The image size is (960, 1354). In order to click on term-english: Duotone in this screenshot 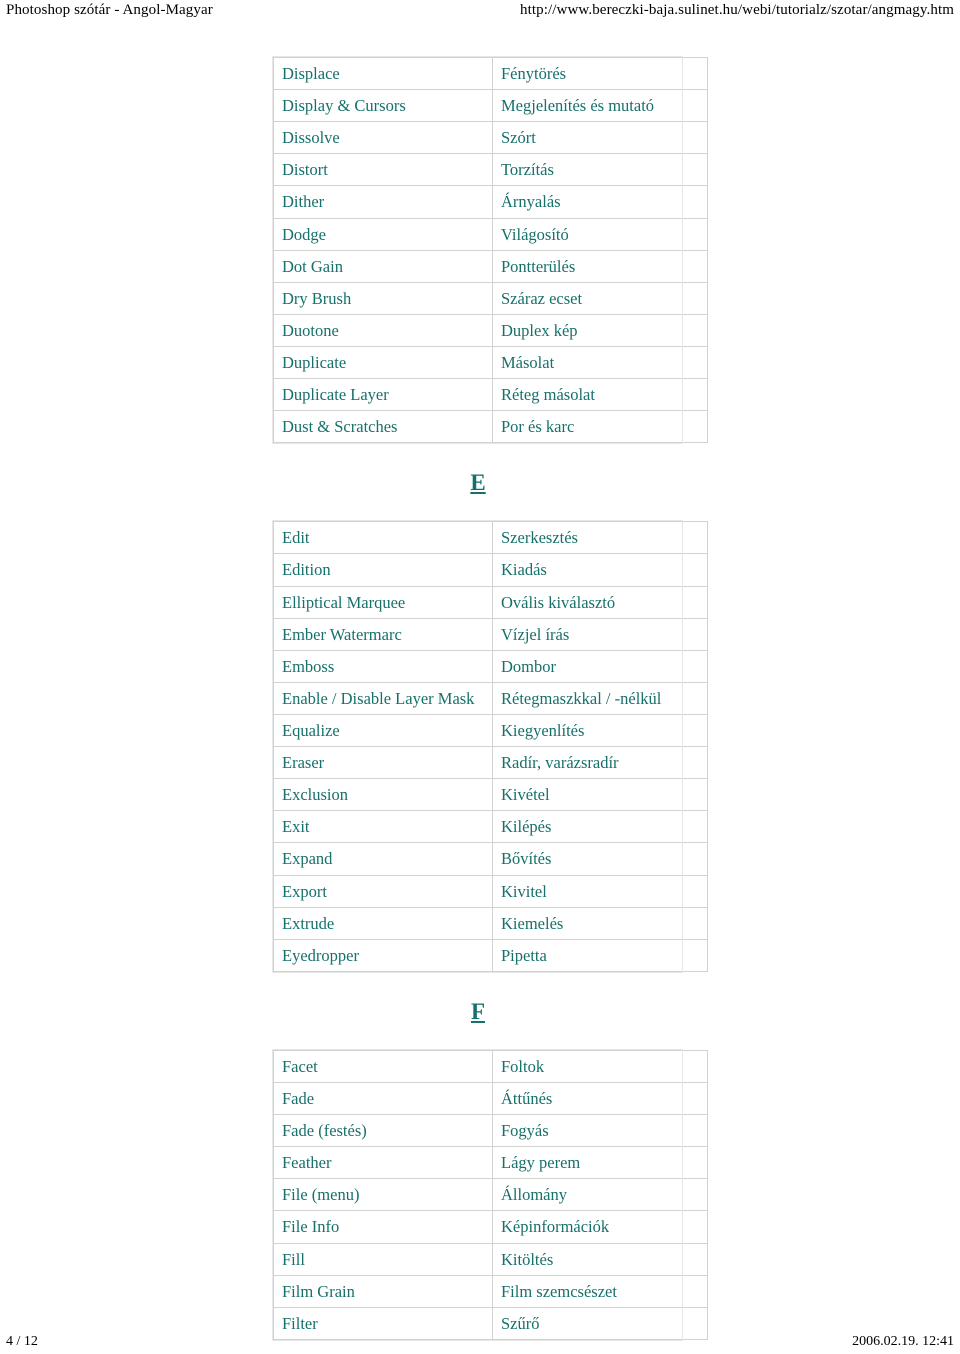, I will do `click(383, 330)`.